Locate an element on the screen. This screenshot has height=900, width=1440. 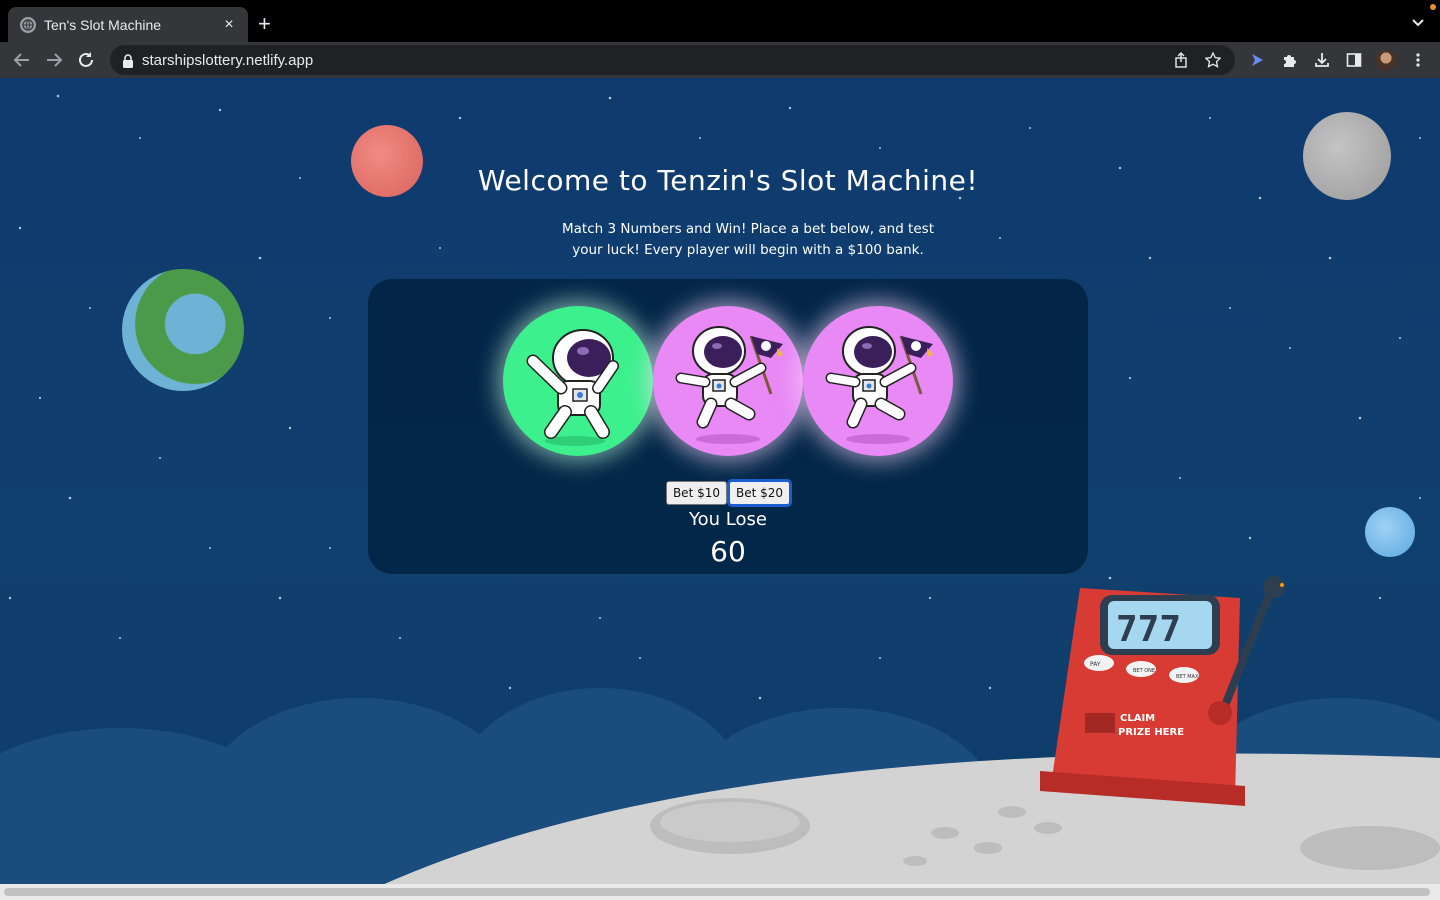
share-icon is located at coordinates (1181, 60).